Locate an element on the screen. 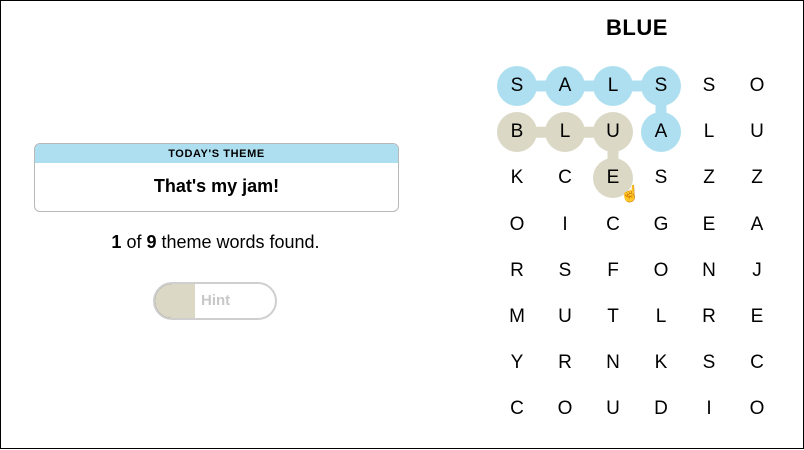  progress-text: 1 of 9 theme words found. is located at coordinates (215, 242).